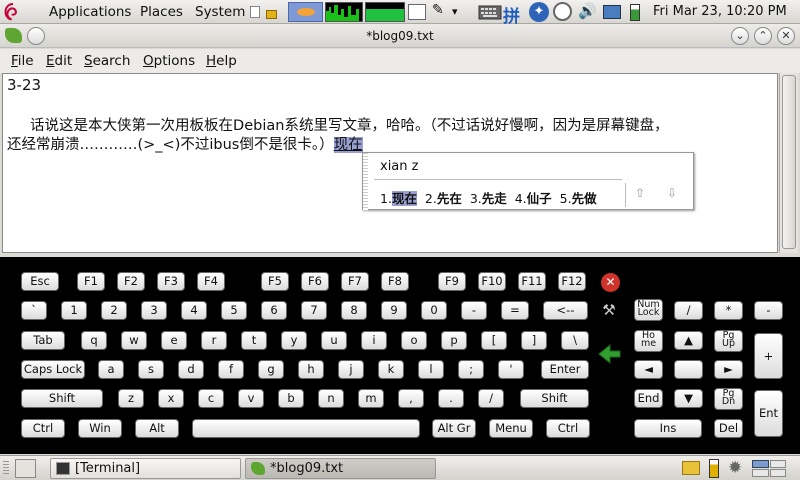 This screenshot has height=480, width=800. Describe the element at coordinates (385, 12) in the screenshot. I see `memory-monitor-icon` at that location.